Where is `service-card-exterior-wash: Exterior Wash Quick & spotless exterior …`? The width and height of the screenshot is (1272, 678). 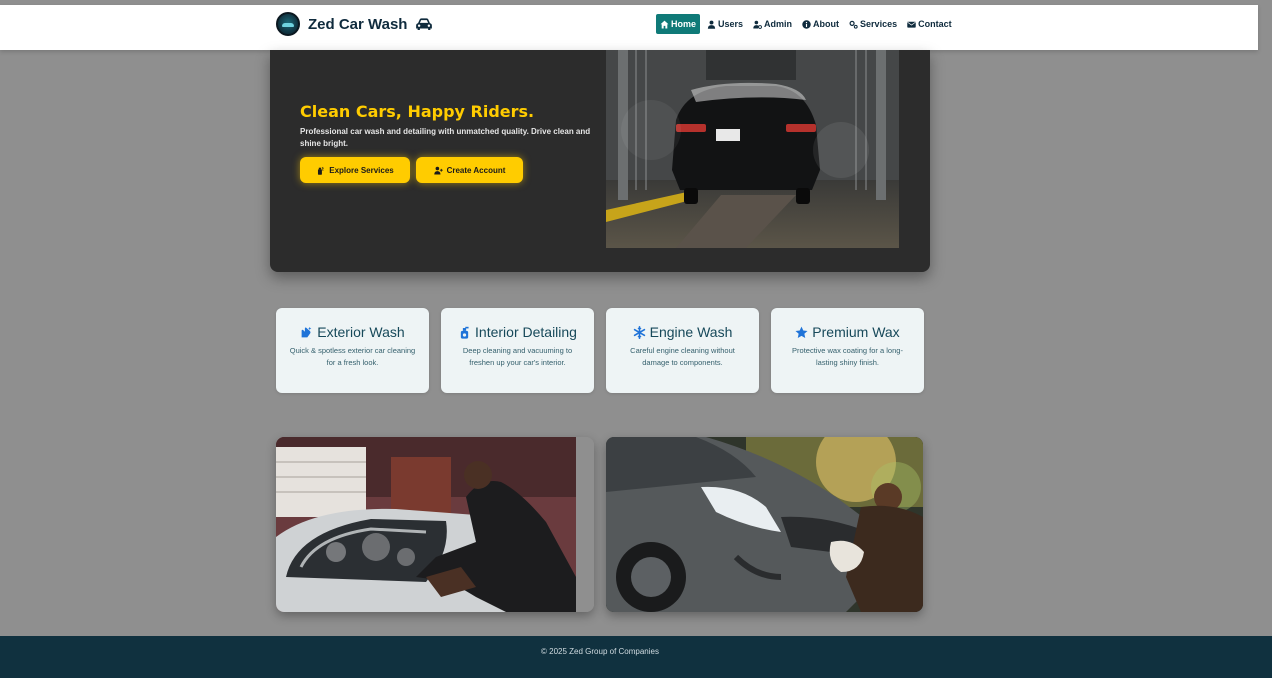
service-card-exterior-wash: Exterior Wash Quick & spotless exterior … is located at coordinates (352, 350).